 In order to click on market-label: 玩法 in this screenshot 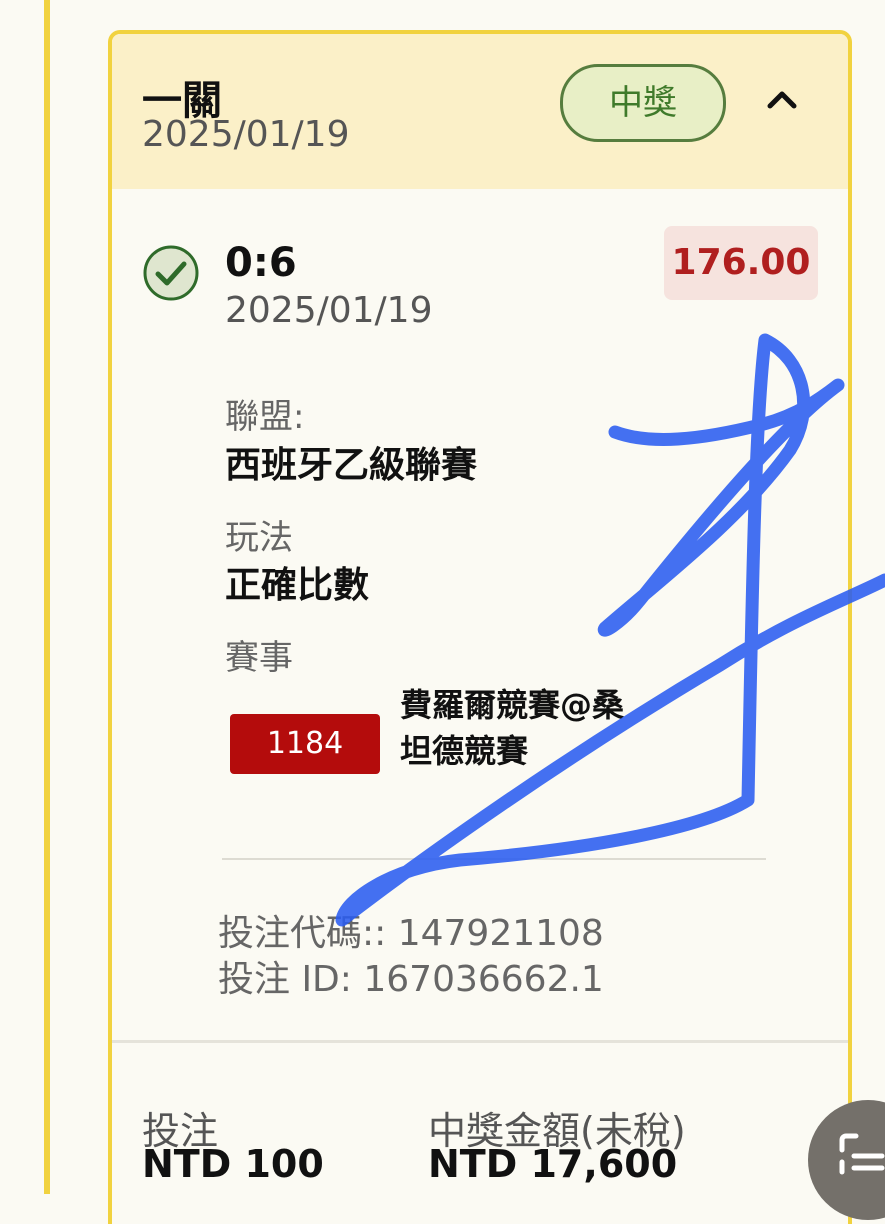, I will do `click(259, 538)`.